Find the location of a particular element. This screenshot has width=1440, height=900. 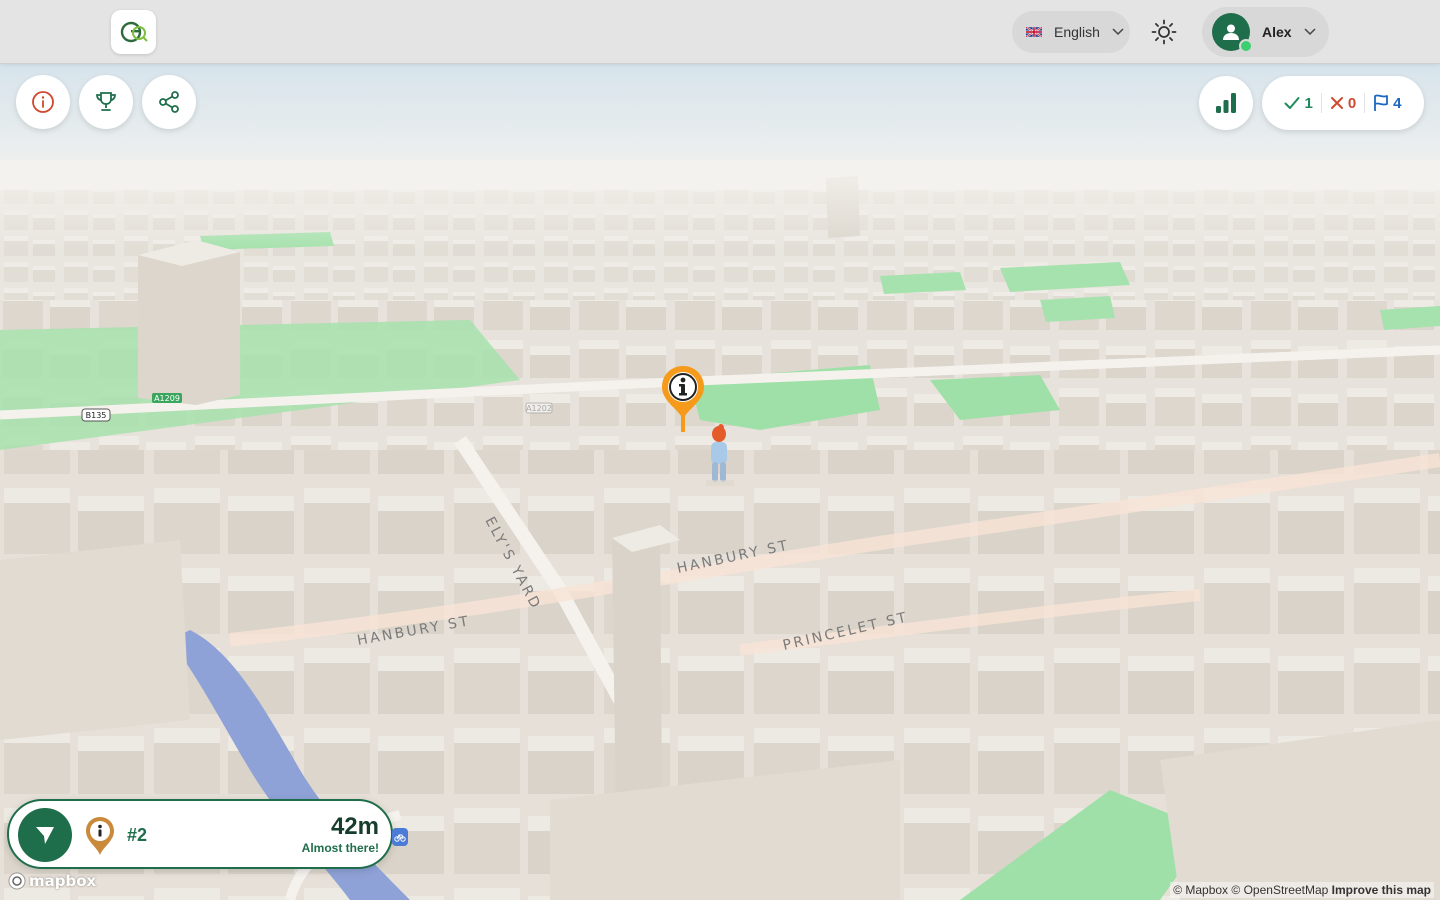

wrong-count: 0 is located at coordinates (1343, 103).